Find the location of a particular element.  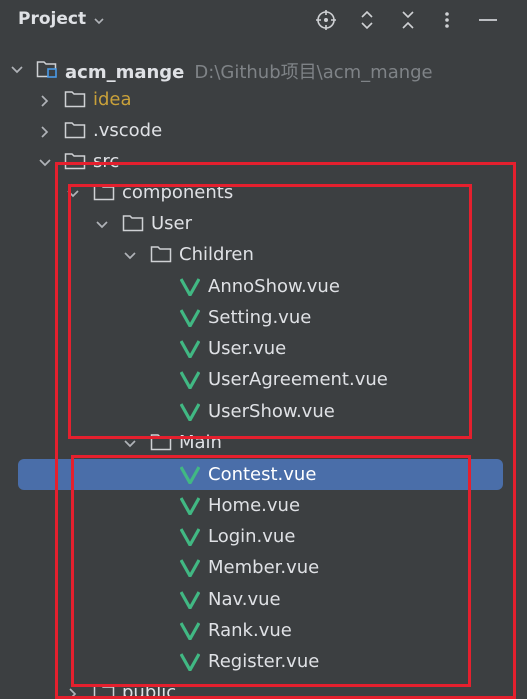

collapse-icon is located at coordinates (408, 20).